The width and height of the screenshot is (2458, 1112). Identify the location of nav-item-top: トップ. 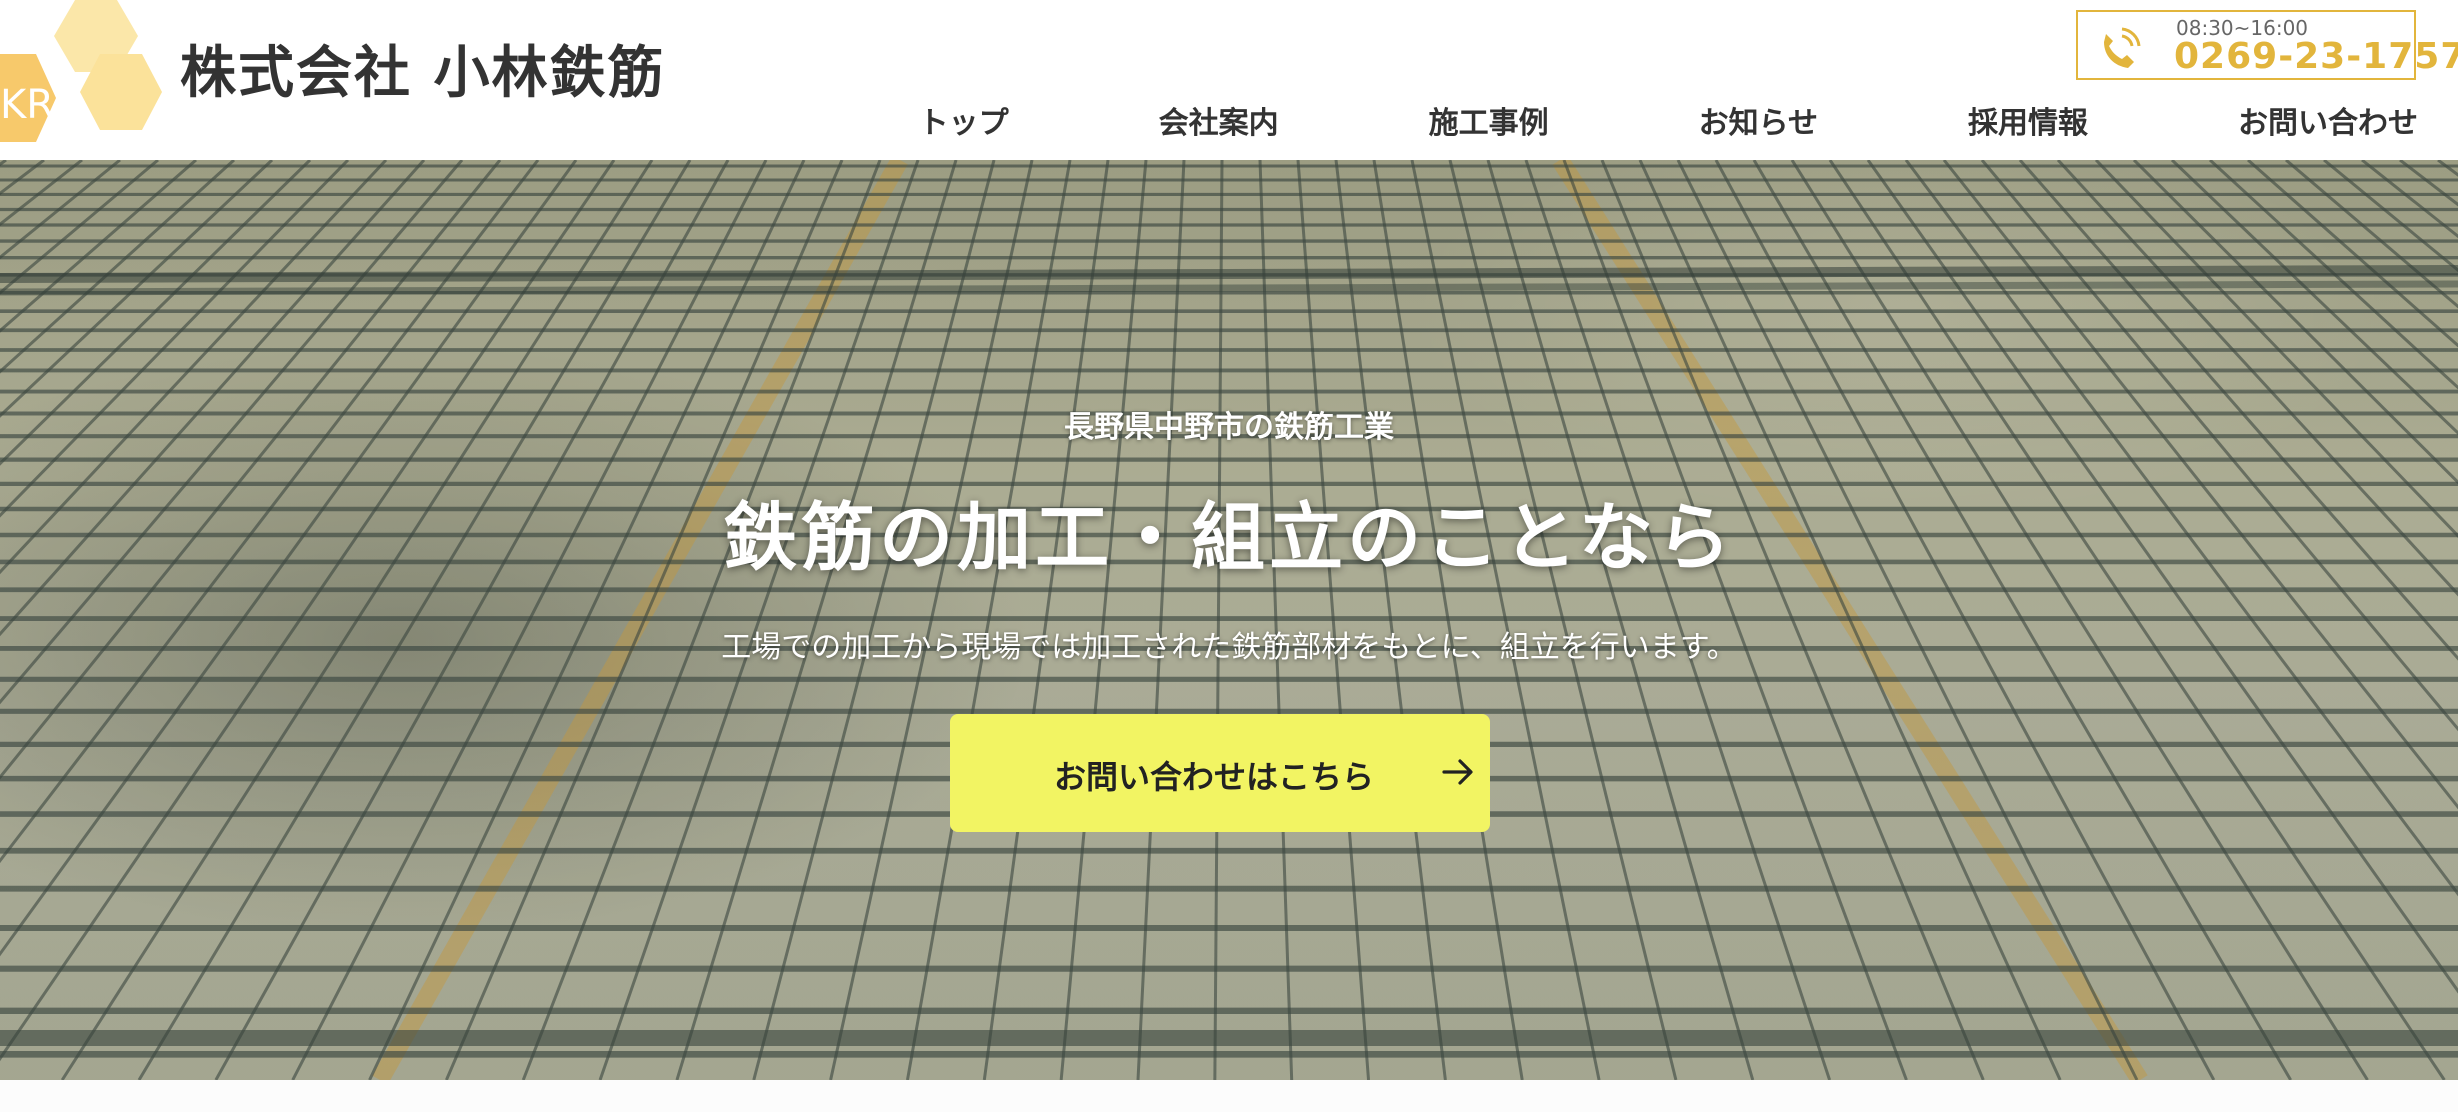
(964, 120).